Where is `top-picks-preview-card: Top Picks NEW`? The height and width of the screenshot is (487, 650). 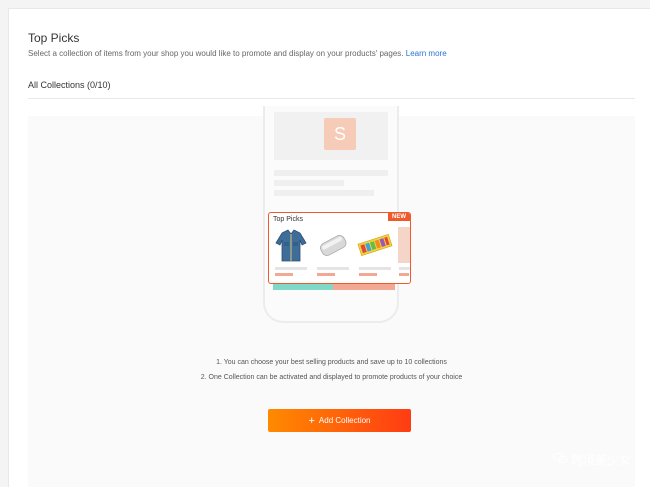
top-picks-preview-card: Top Picks NEW is located at coordinates (339, 248).